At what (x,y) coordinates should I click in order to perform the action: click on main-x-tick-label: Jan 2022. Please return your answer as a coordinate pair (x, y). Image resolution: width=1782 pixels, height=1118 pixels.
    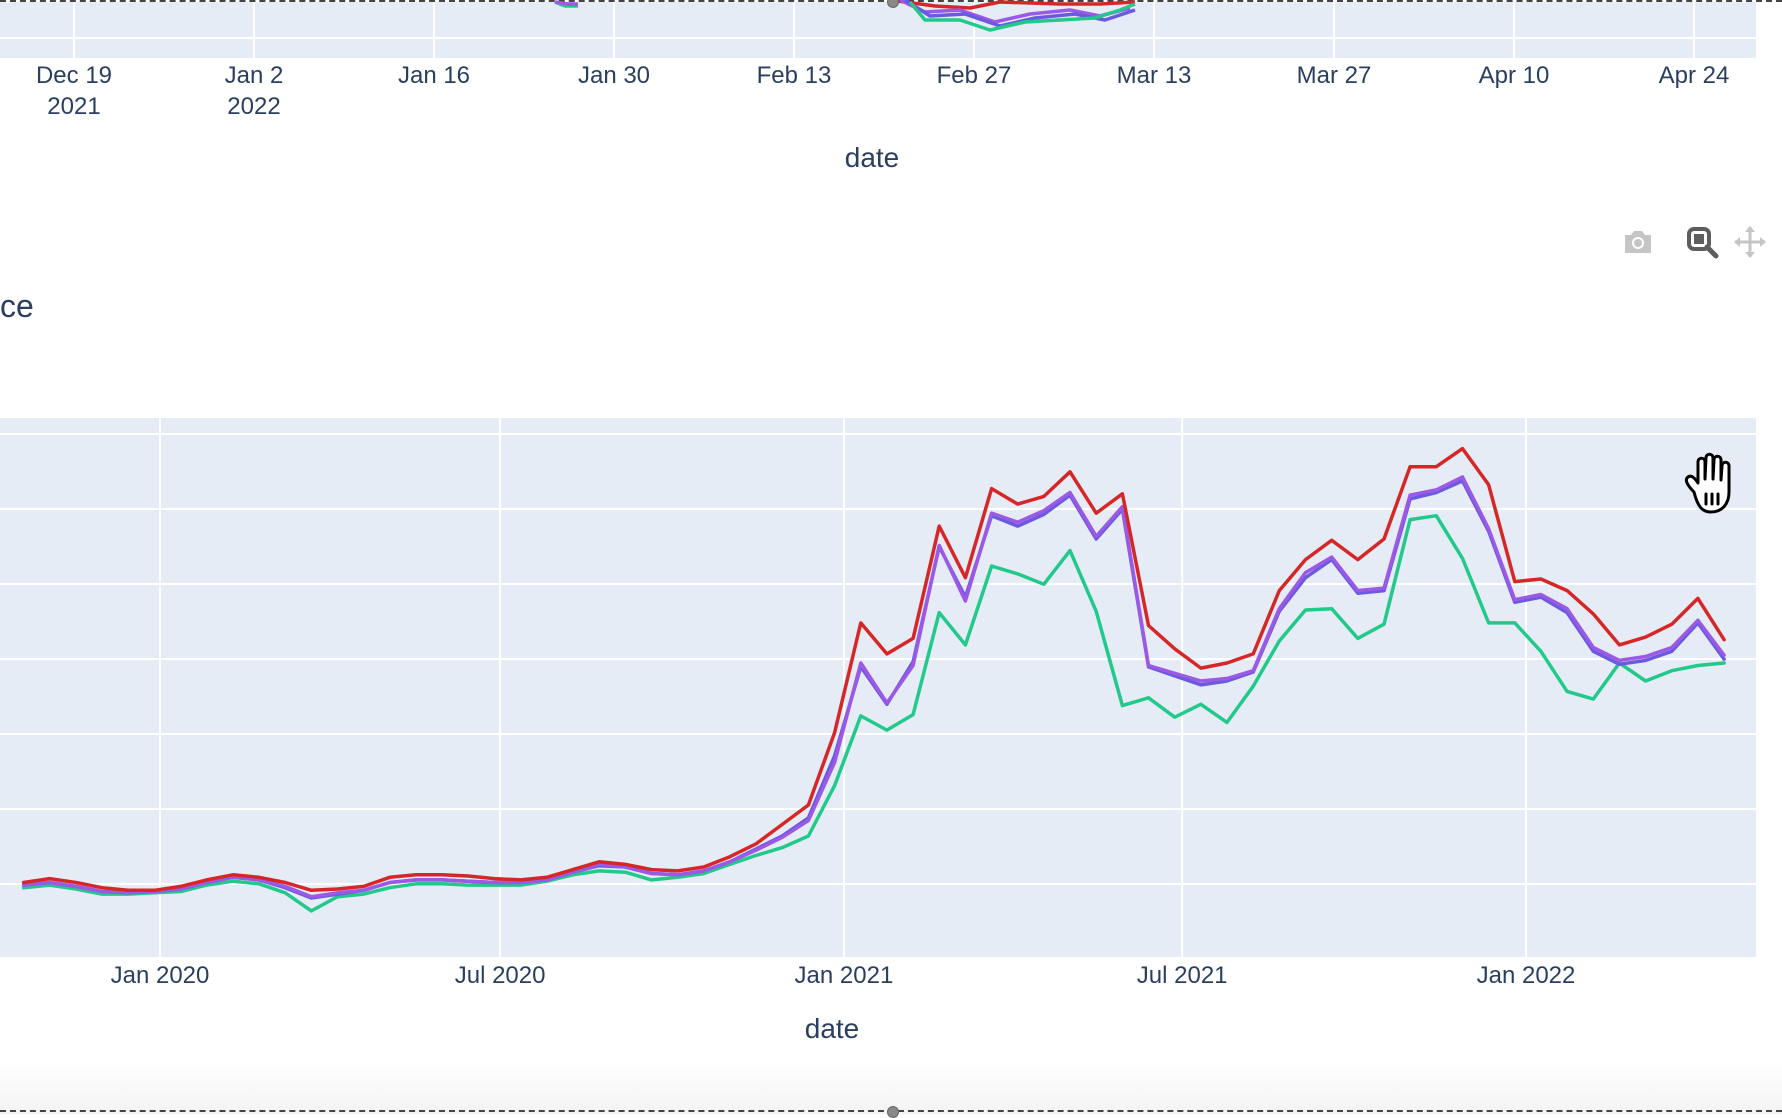
    Looking at the image, I should click on (1526, 975).